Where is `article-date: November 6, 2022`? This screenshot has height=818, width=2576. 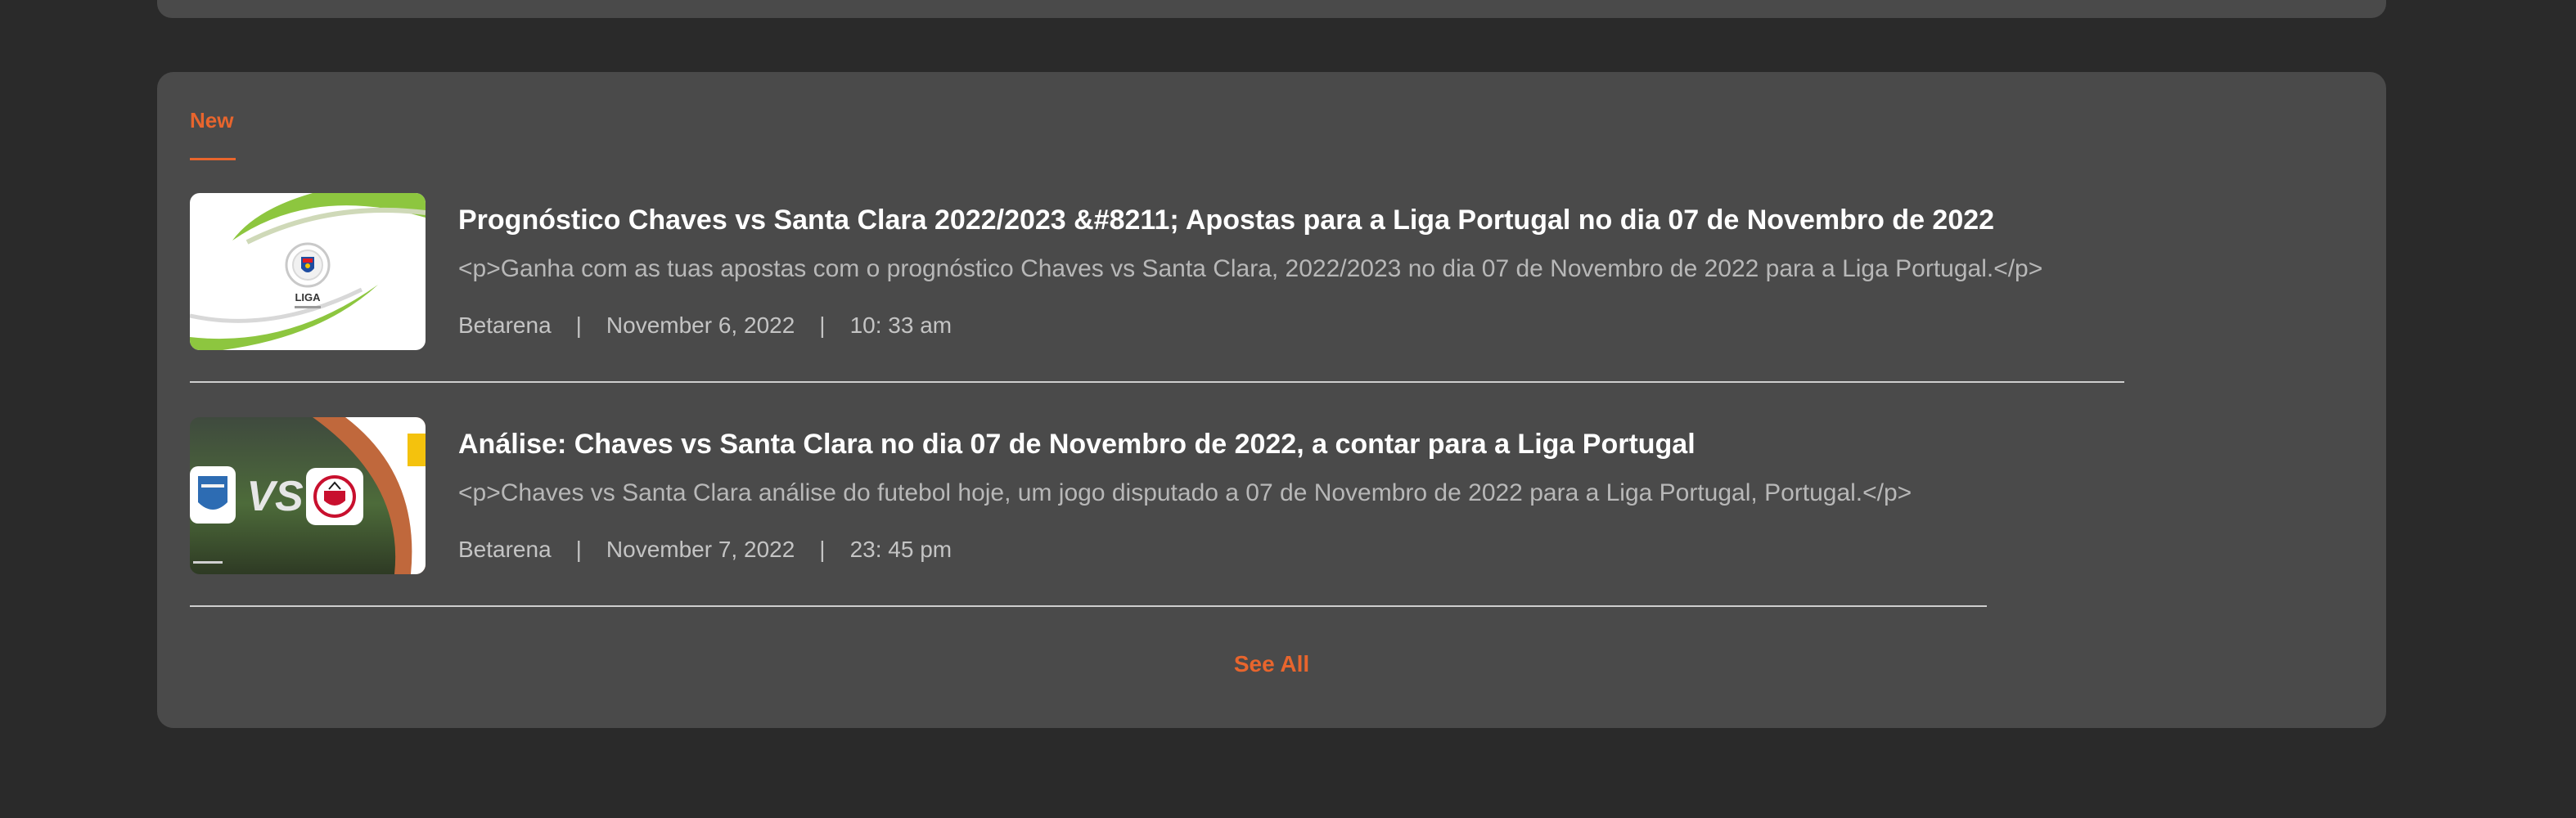
article-date: November 6, 2022 is located at coordinates (700, 325).